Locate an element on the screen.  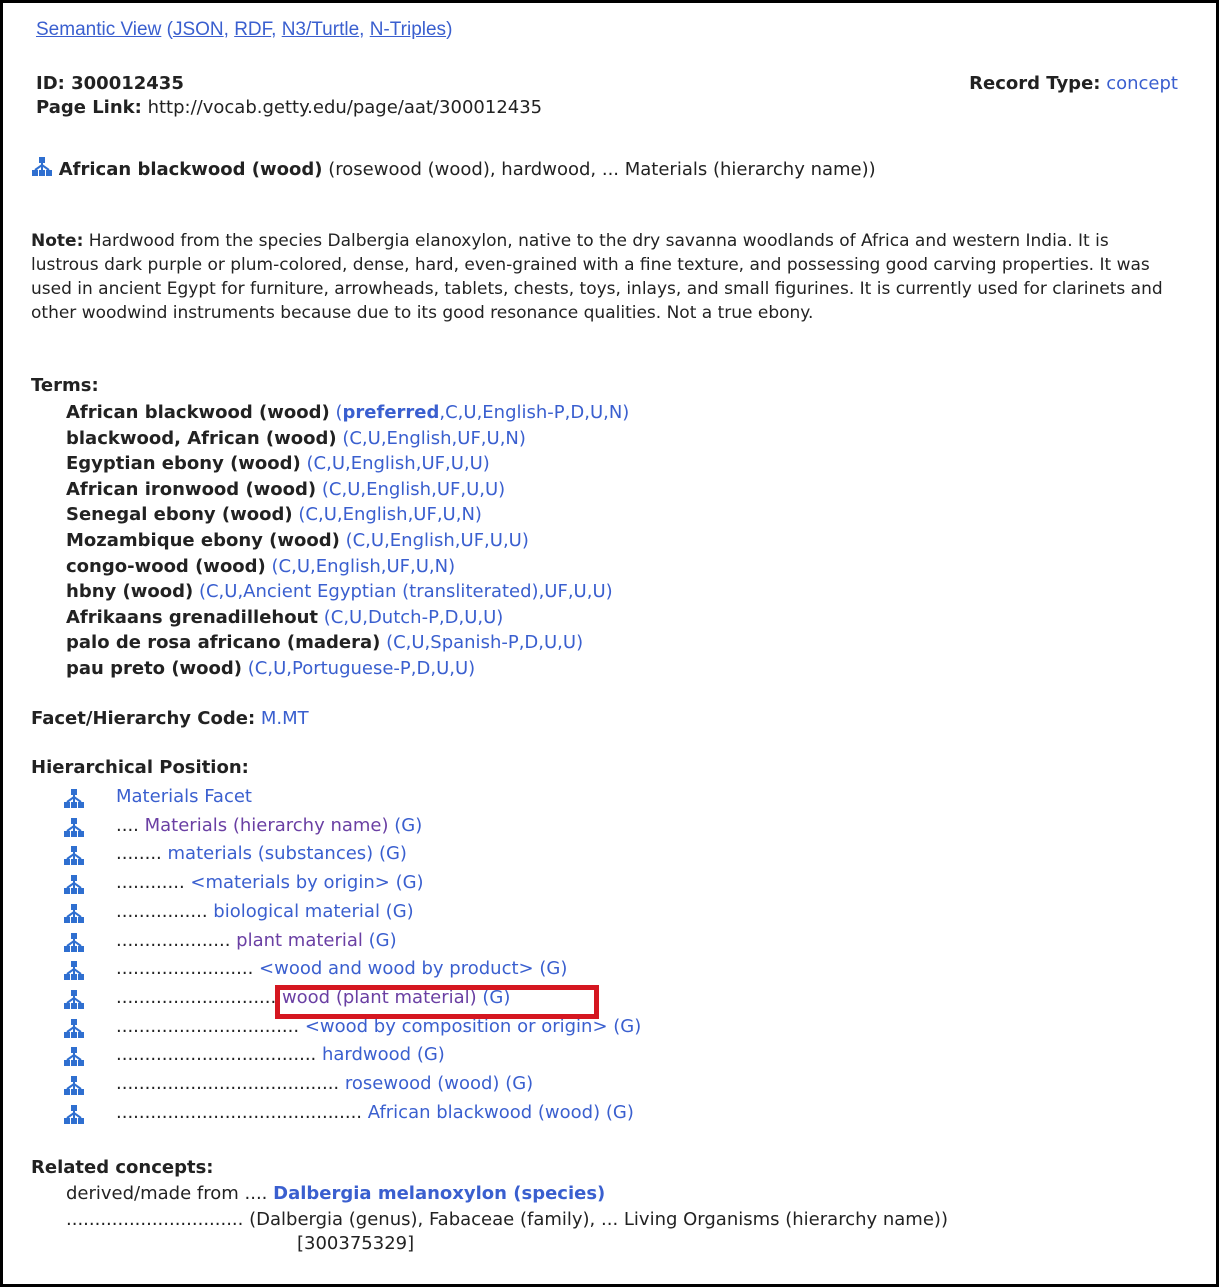
term-name: Mozambique ebony (wood) is located at coordinates (203, 540).